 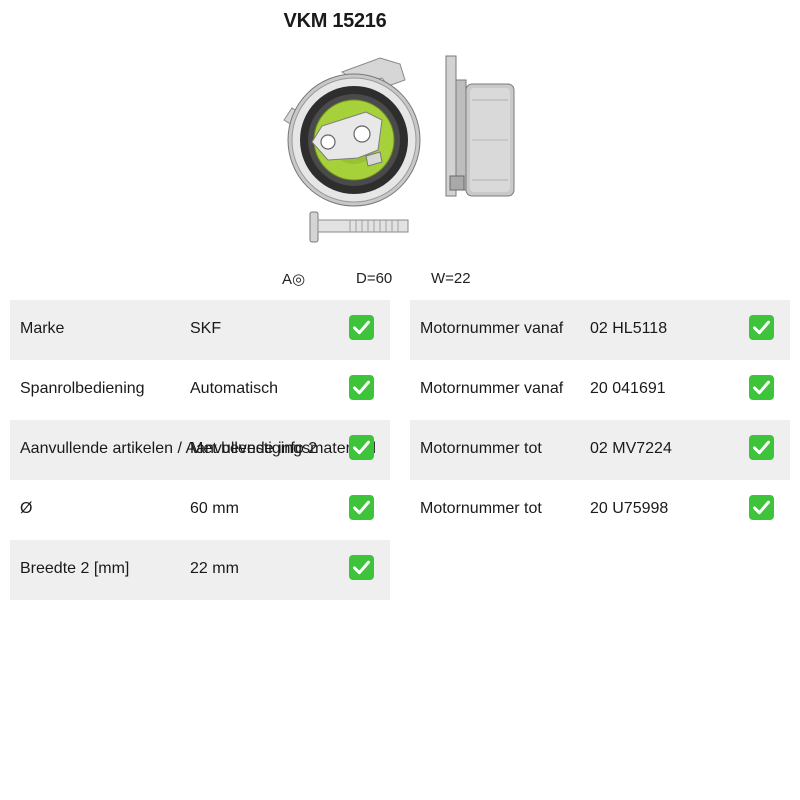 What do you see at coordinates (214, 568) in the screenshot?
I see `attribute-value: 22 mm` at bounding box center [214, 568].